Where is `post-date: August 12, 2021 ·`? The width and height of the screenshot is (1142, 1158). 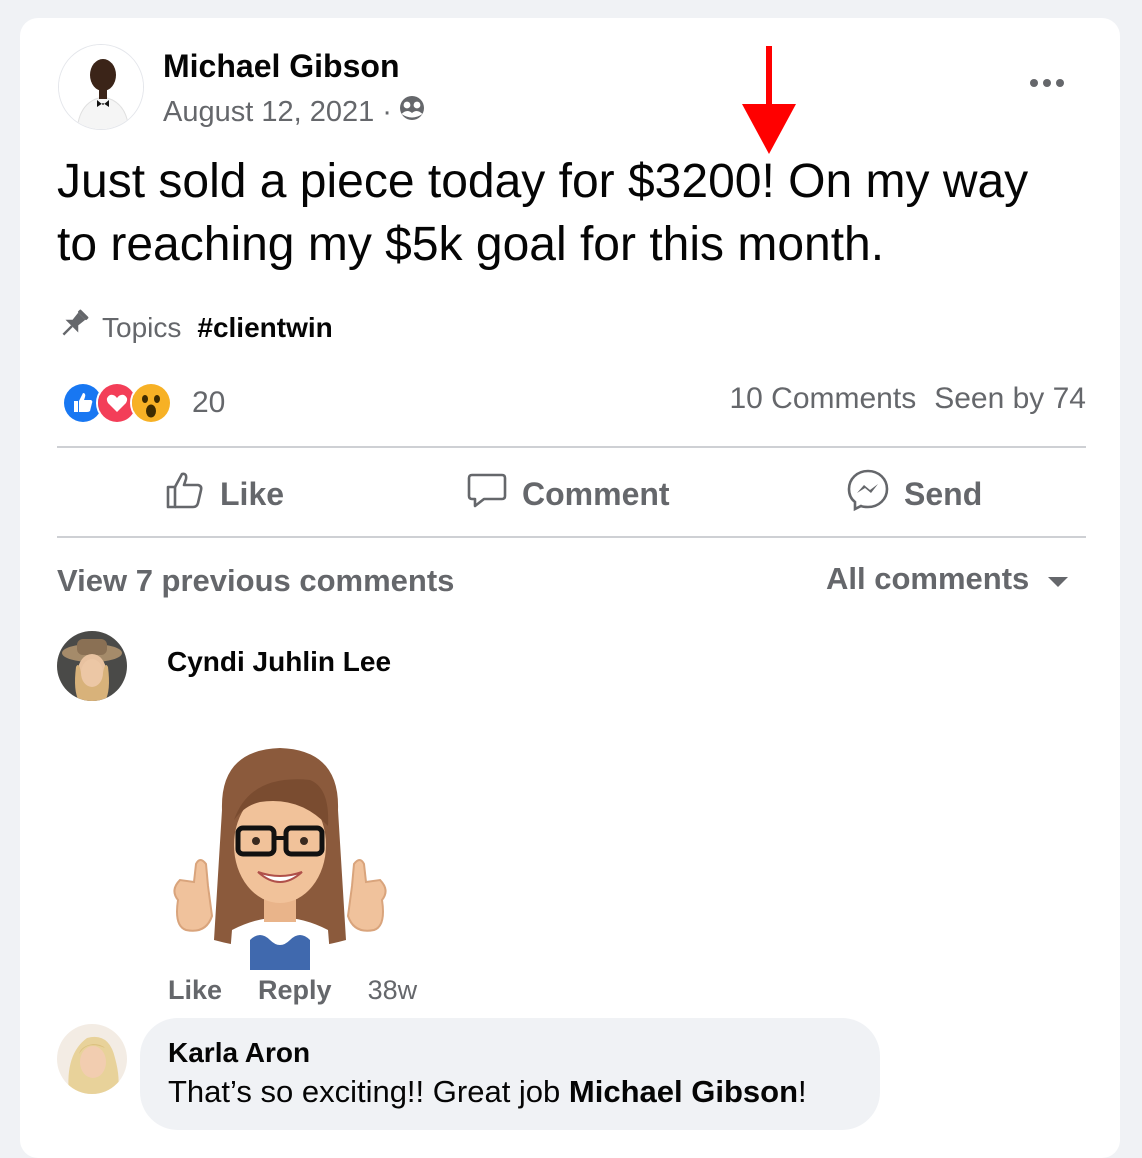
post-date: August 12, 2021 · is located at coordinates (294, 112).